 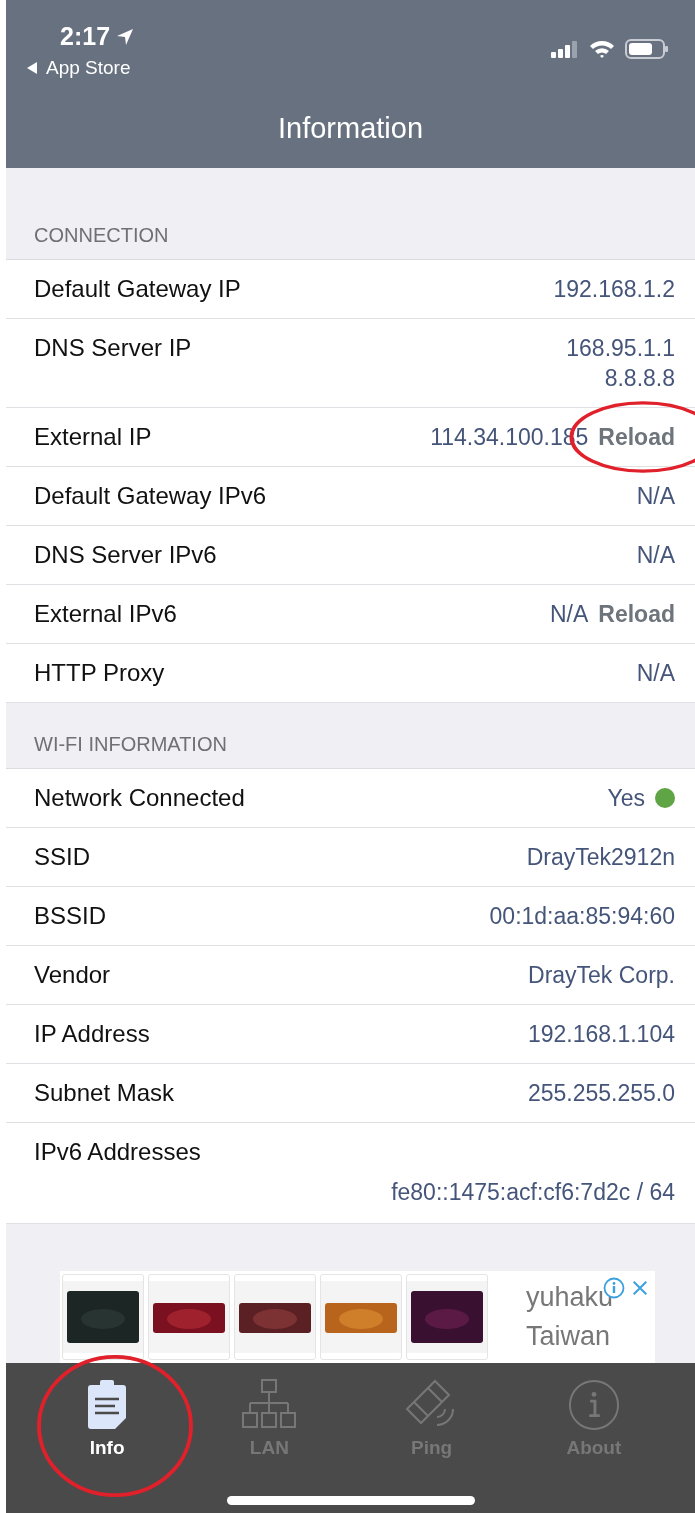 What do you see at coordinates (639, 378) in the screenshot?
I see `row-value: 8.8.8.8` at bounding box center [639, 378].